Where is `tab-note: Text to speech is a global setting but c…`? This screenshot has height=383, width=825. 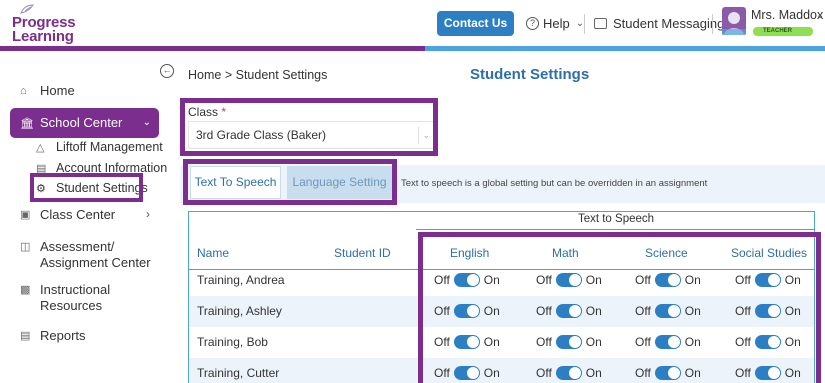
tab-note: Text to speech is a global setting but c… is located at coordinates (554, 183).